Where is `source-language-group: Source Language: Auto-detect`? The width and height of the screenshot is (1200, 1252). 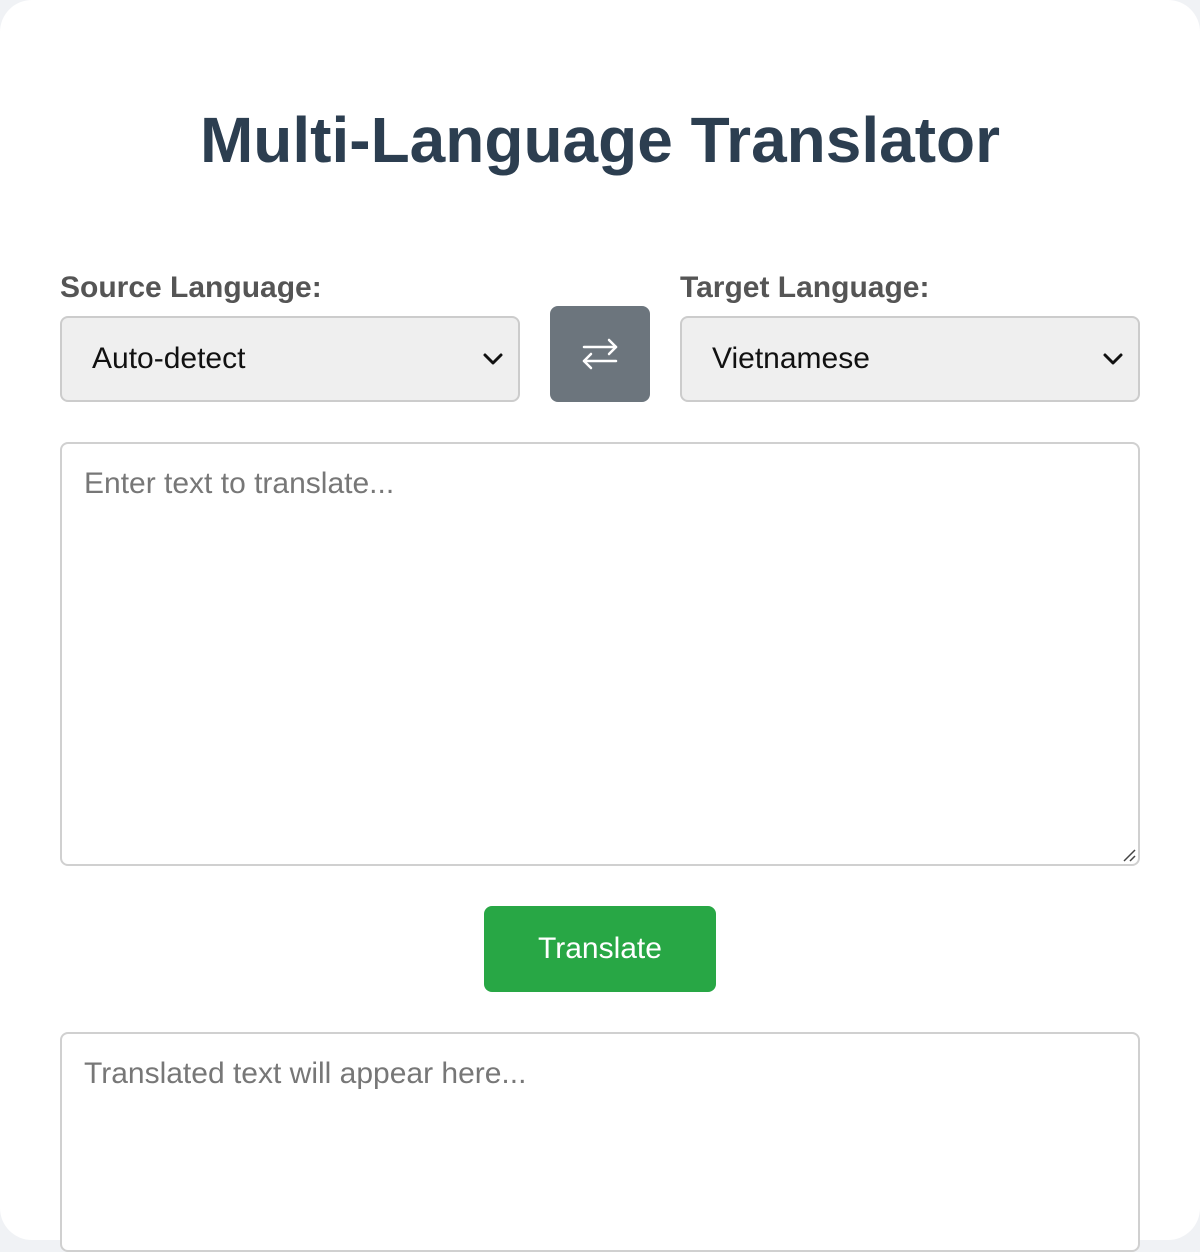 source-language-group: Source Language: Auto-detect is located at coordinates (290, 335).